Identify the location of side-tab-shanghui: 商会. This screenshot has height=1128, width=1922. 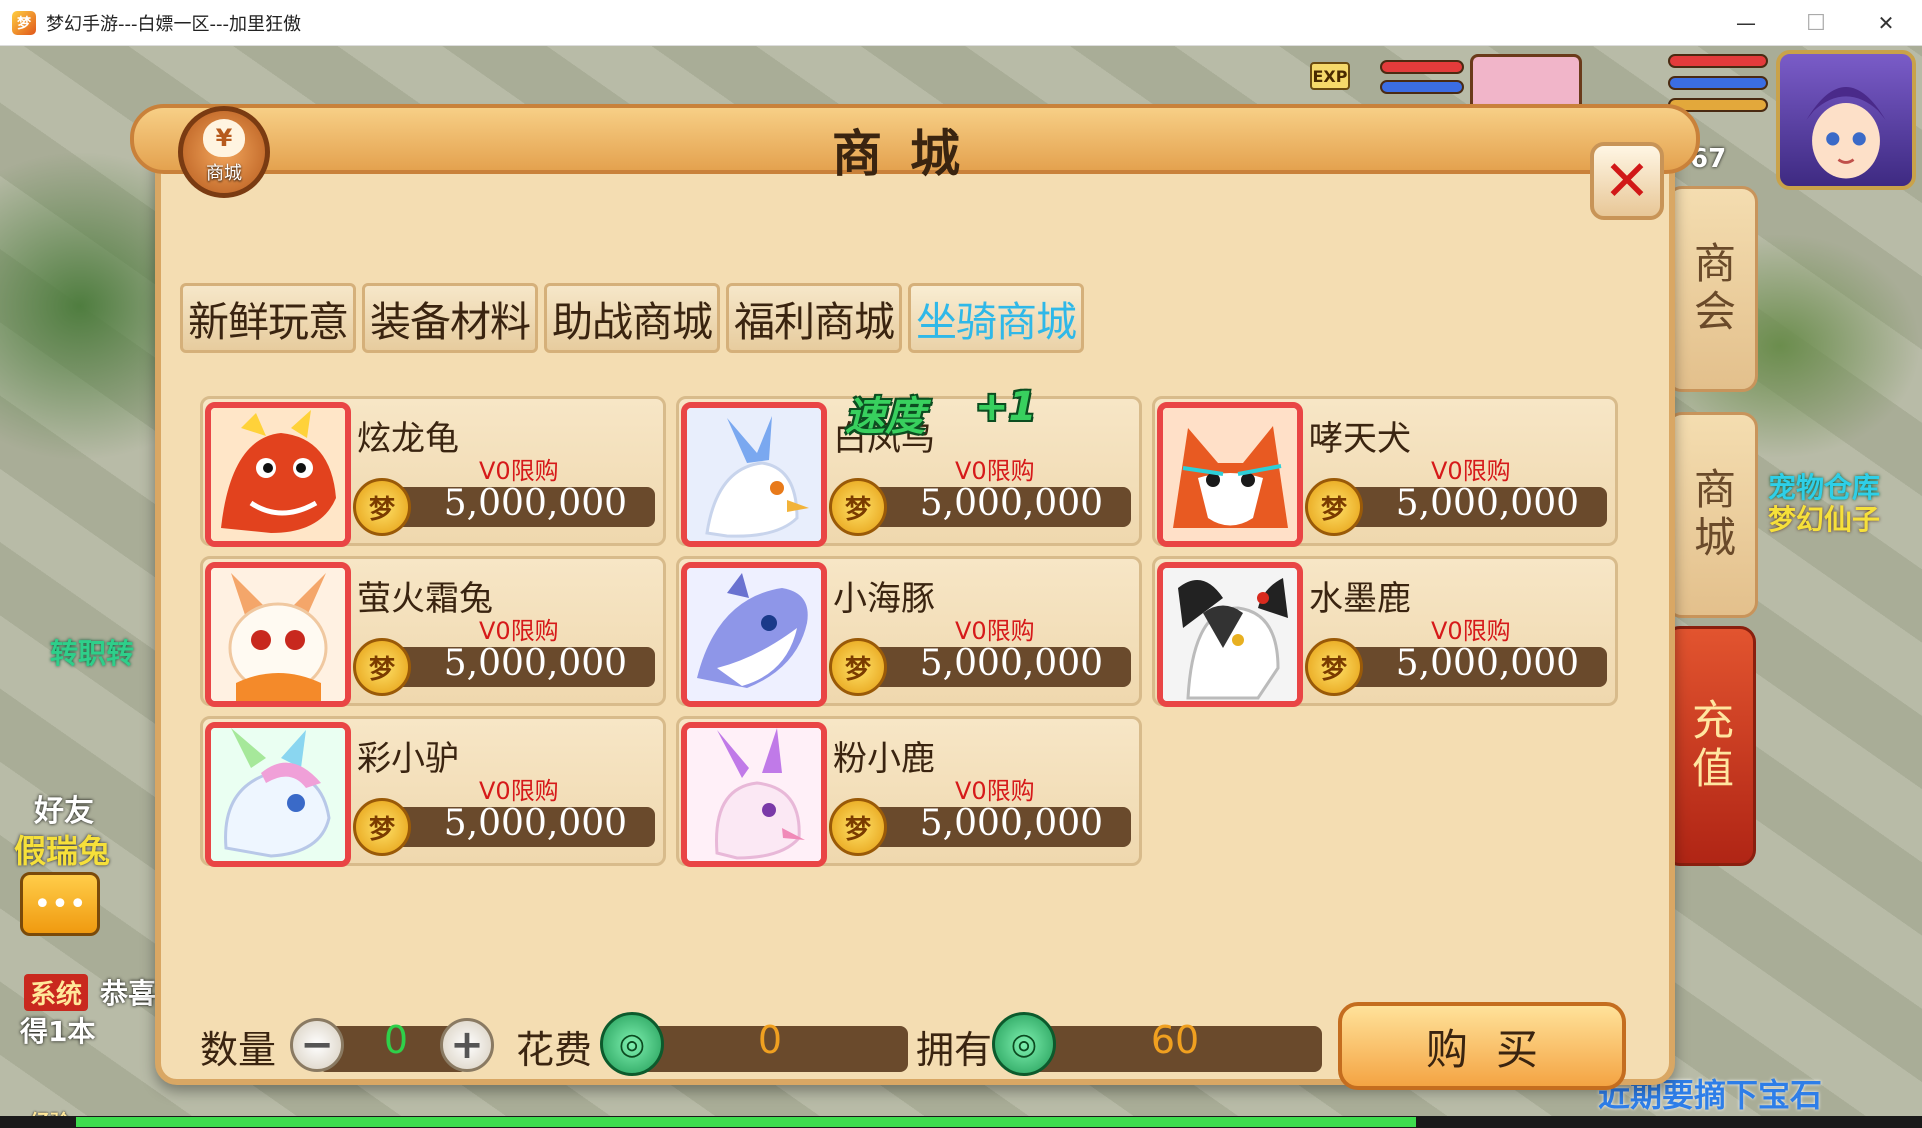
(1712, 289).